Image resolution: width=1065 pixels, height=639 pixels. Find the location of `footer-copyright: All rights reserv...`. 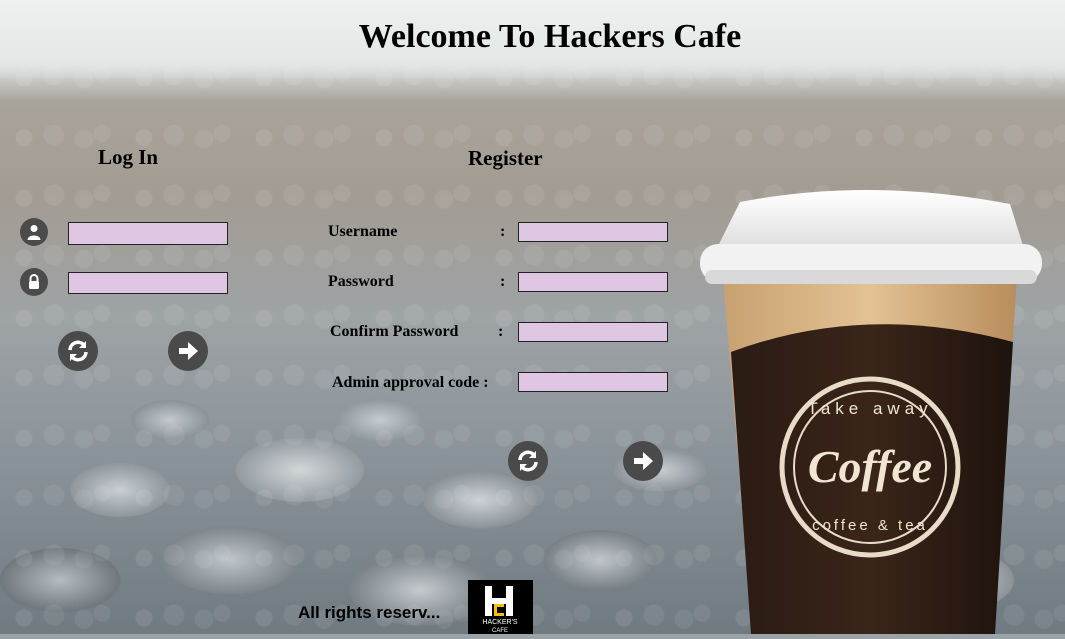

footer-copyright: All rights reserv... is located at coordinates (369, 612).